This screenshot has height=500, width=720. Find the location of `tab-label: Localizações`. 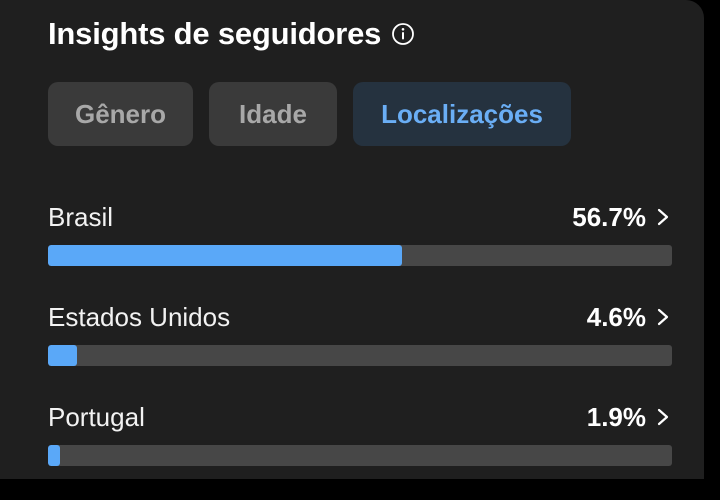

tab-label: Localizações is located at coordinates (462, 113).